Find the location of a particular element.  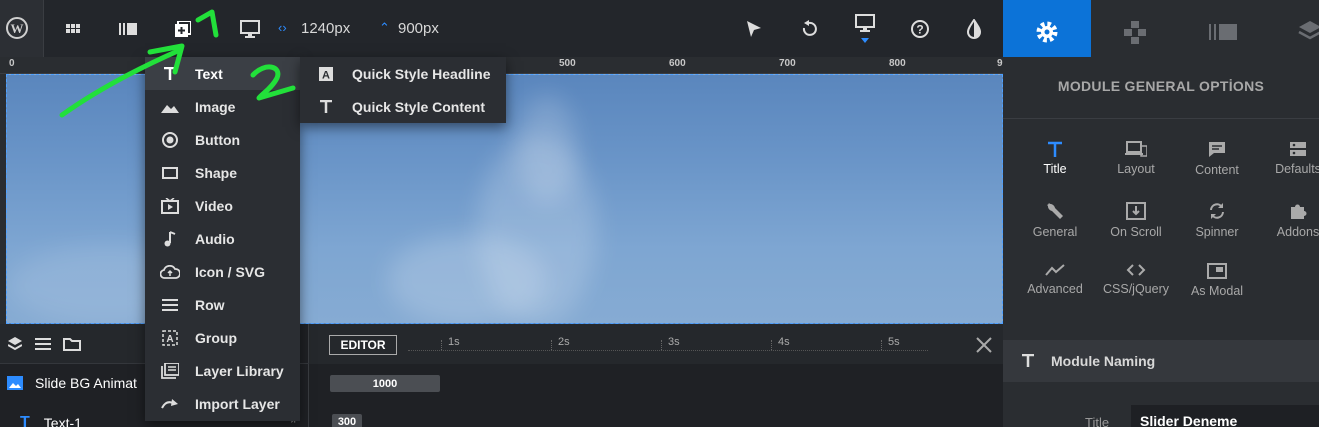

content-icon is located at coordinates (1217, 149).